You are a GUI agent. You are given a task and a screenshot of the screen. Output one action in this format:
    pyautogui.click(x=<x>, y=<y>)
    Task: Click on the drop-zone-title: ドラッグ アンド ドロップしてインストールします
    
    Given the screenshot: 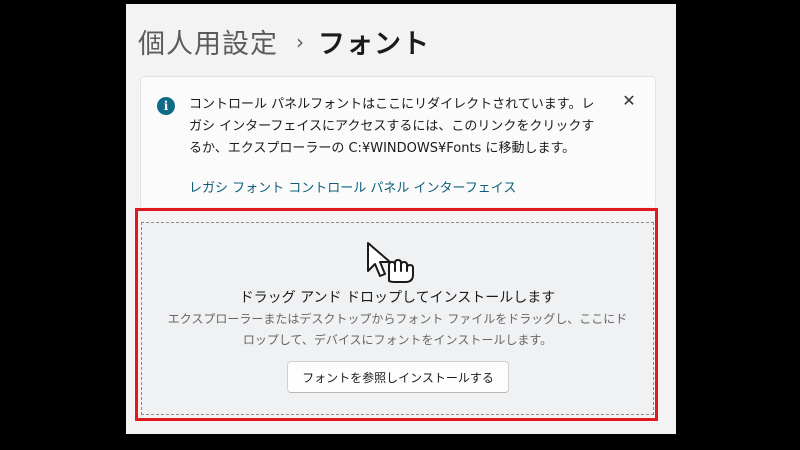 What is the action you would take?
    pyautogui.click(x=397, y=298)
    